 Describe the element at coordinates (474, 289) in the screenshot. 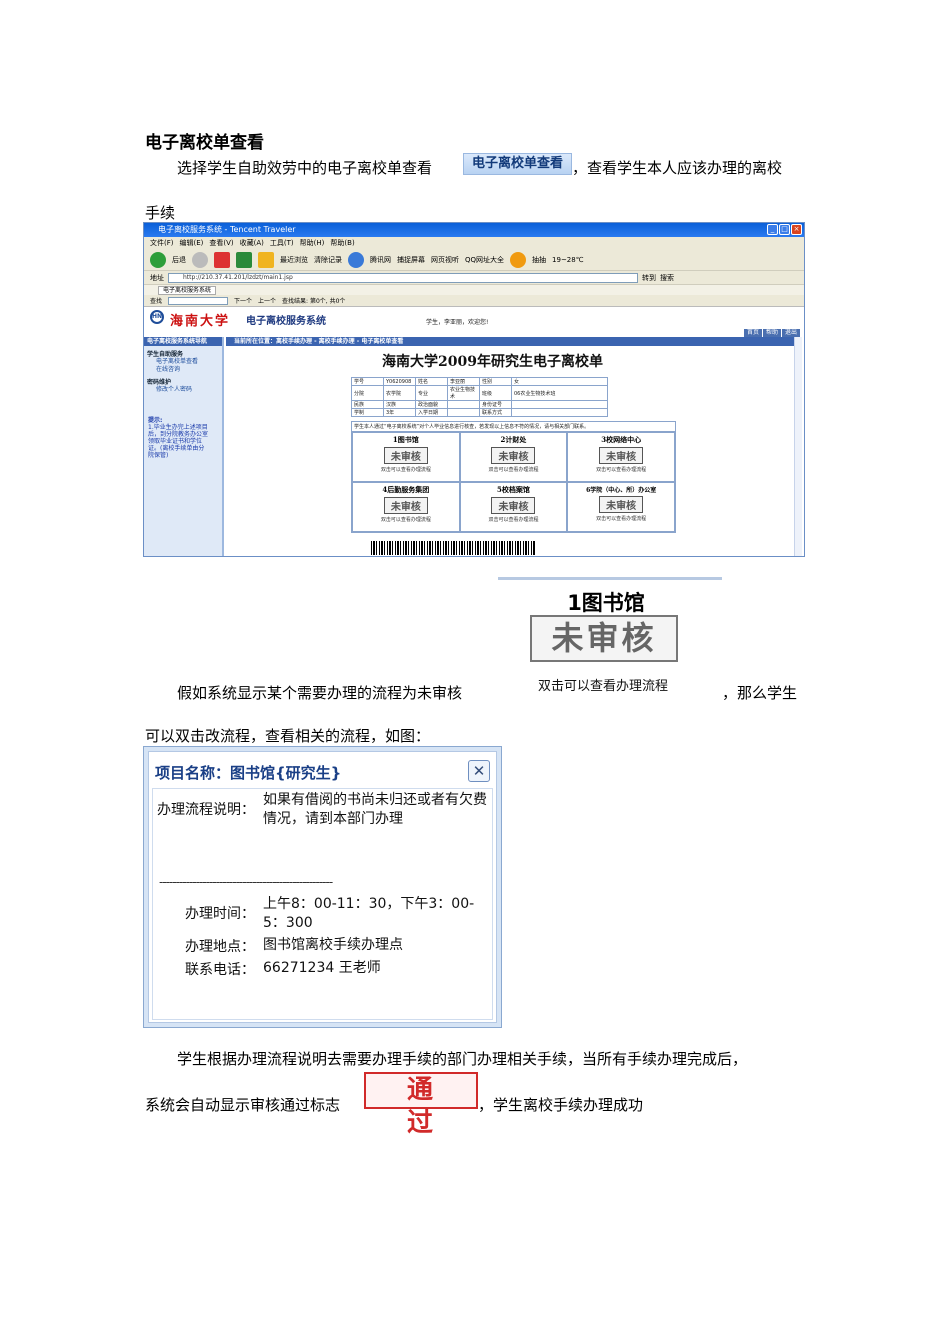

I see `tab-bar: 电子离校服务系统` at that location.